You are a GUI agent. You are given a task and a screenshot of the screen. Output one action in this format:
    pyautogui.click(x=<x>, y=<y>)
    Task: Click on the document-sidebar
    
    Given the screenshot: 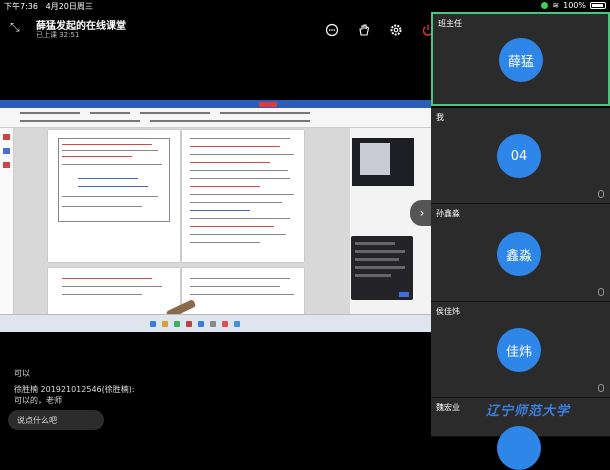 What is the action you would take?
    pyautogui.click(x=7, y=221)
    